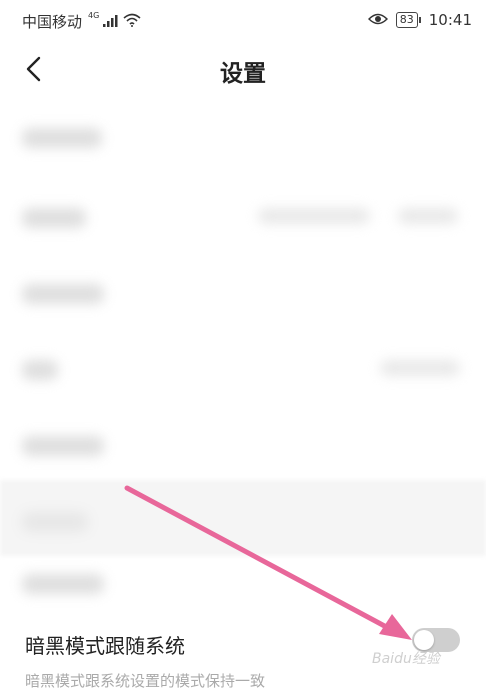  What do you see at coordinates (105, 646) in the screenshot?
I see `dark-mode-title: 暗黑模式跟随系统` at bounding box center [105, 646].